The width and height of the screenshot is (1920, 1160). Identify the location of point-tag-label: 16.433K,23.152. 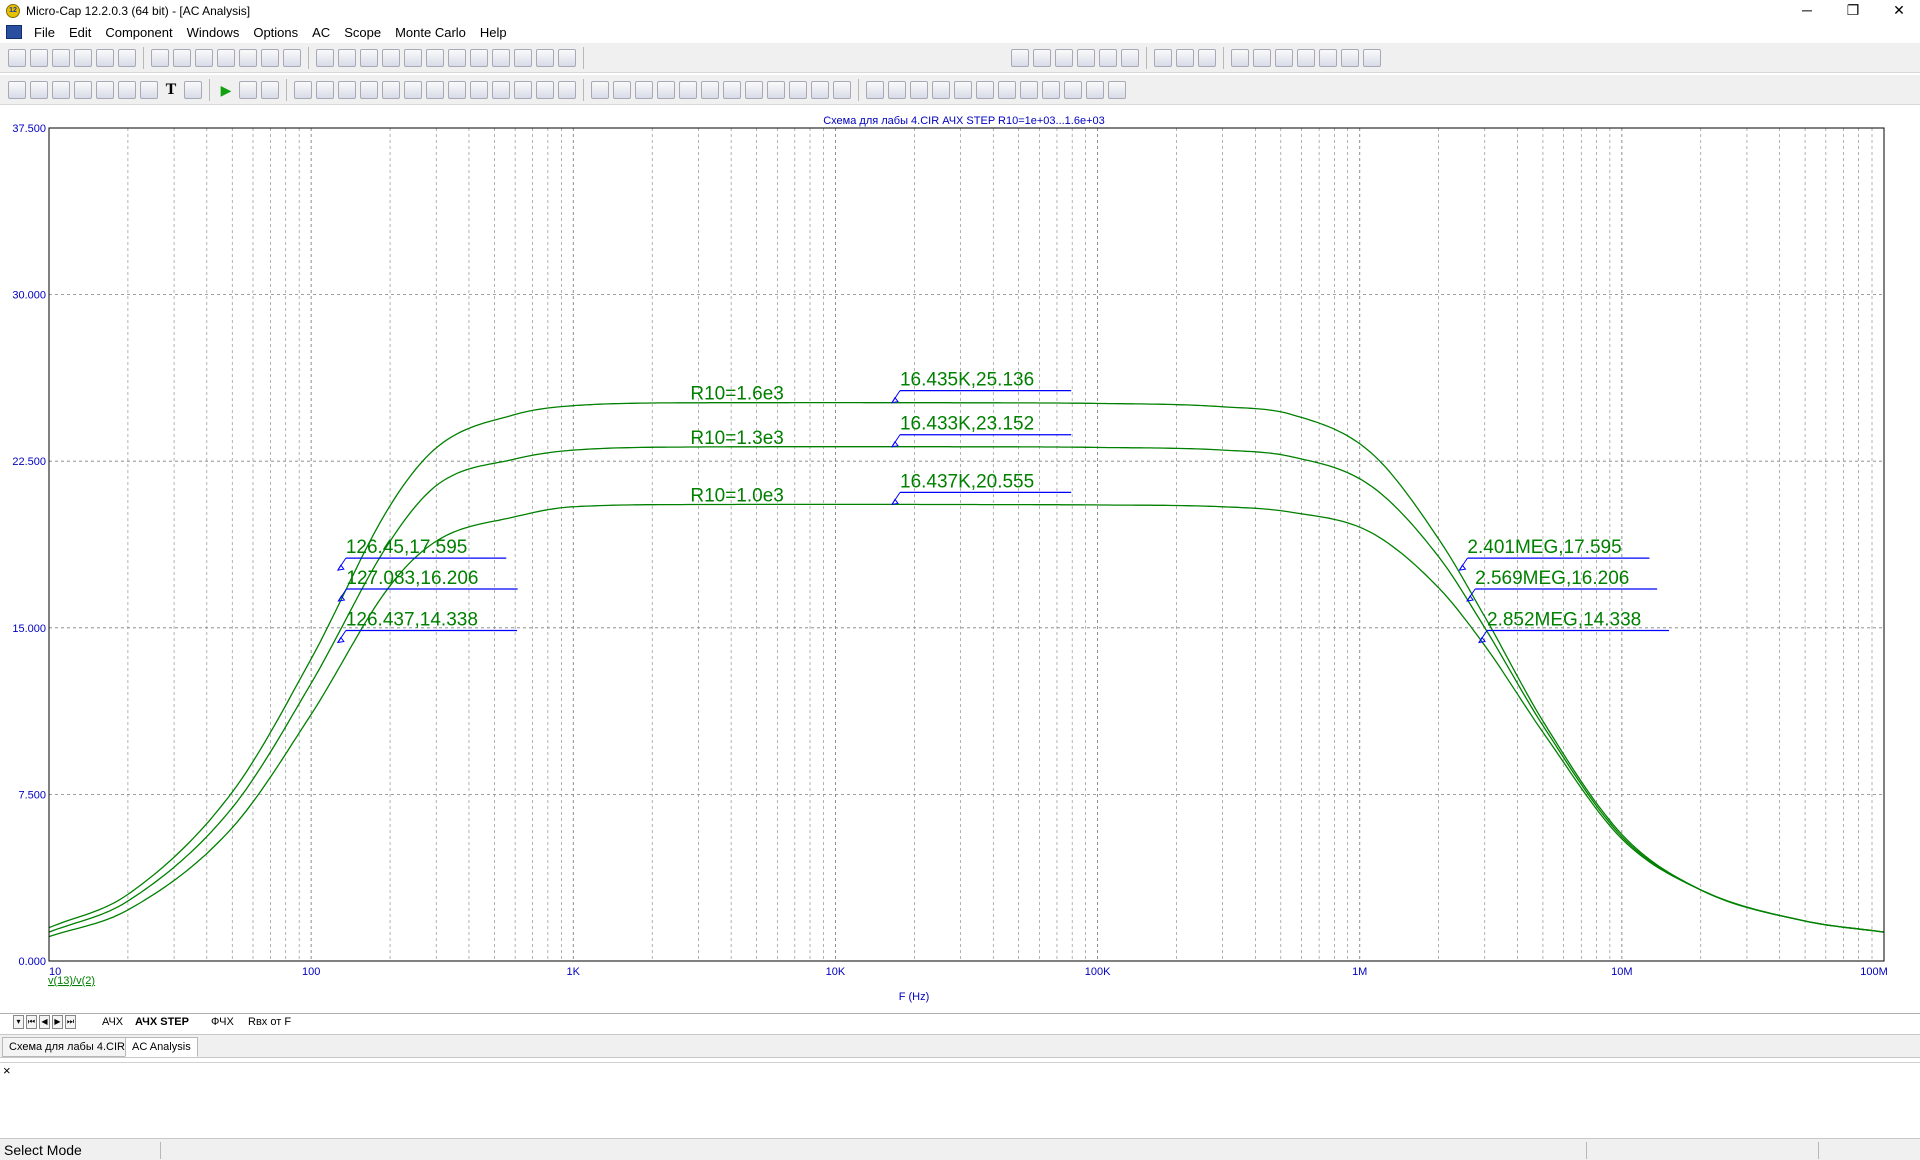
(967, 424).